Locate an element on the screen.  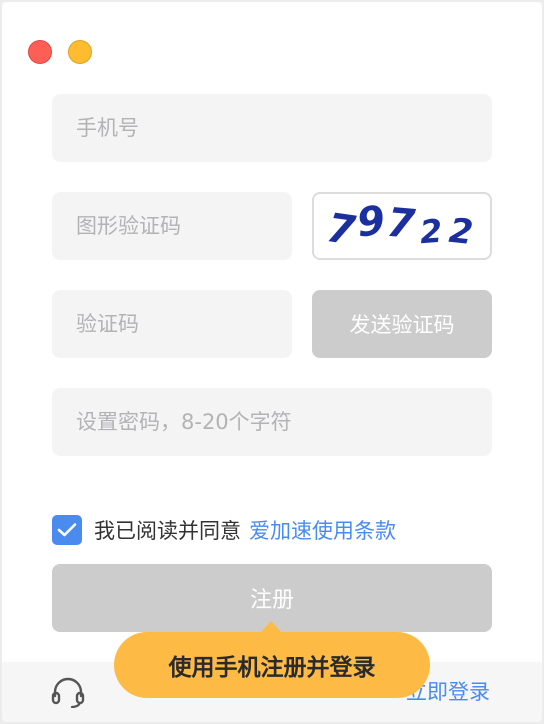
phone-field is located at coordinates (272, 128).